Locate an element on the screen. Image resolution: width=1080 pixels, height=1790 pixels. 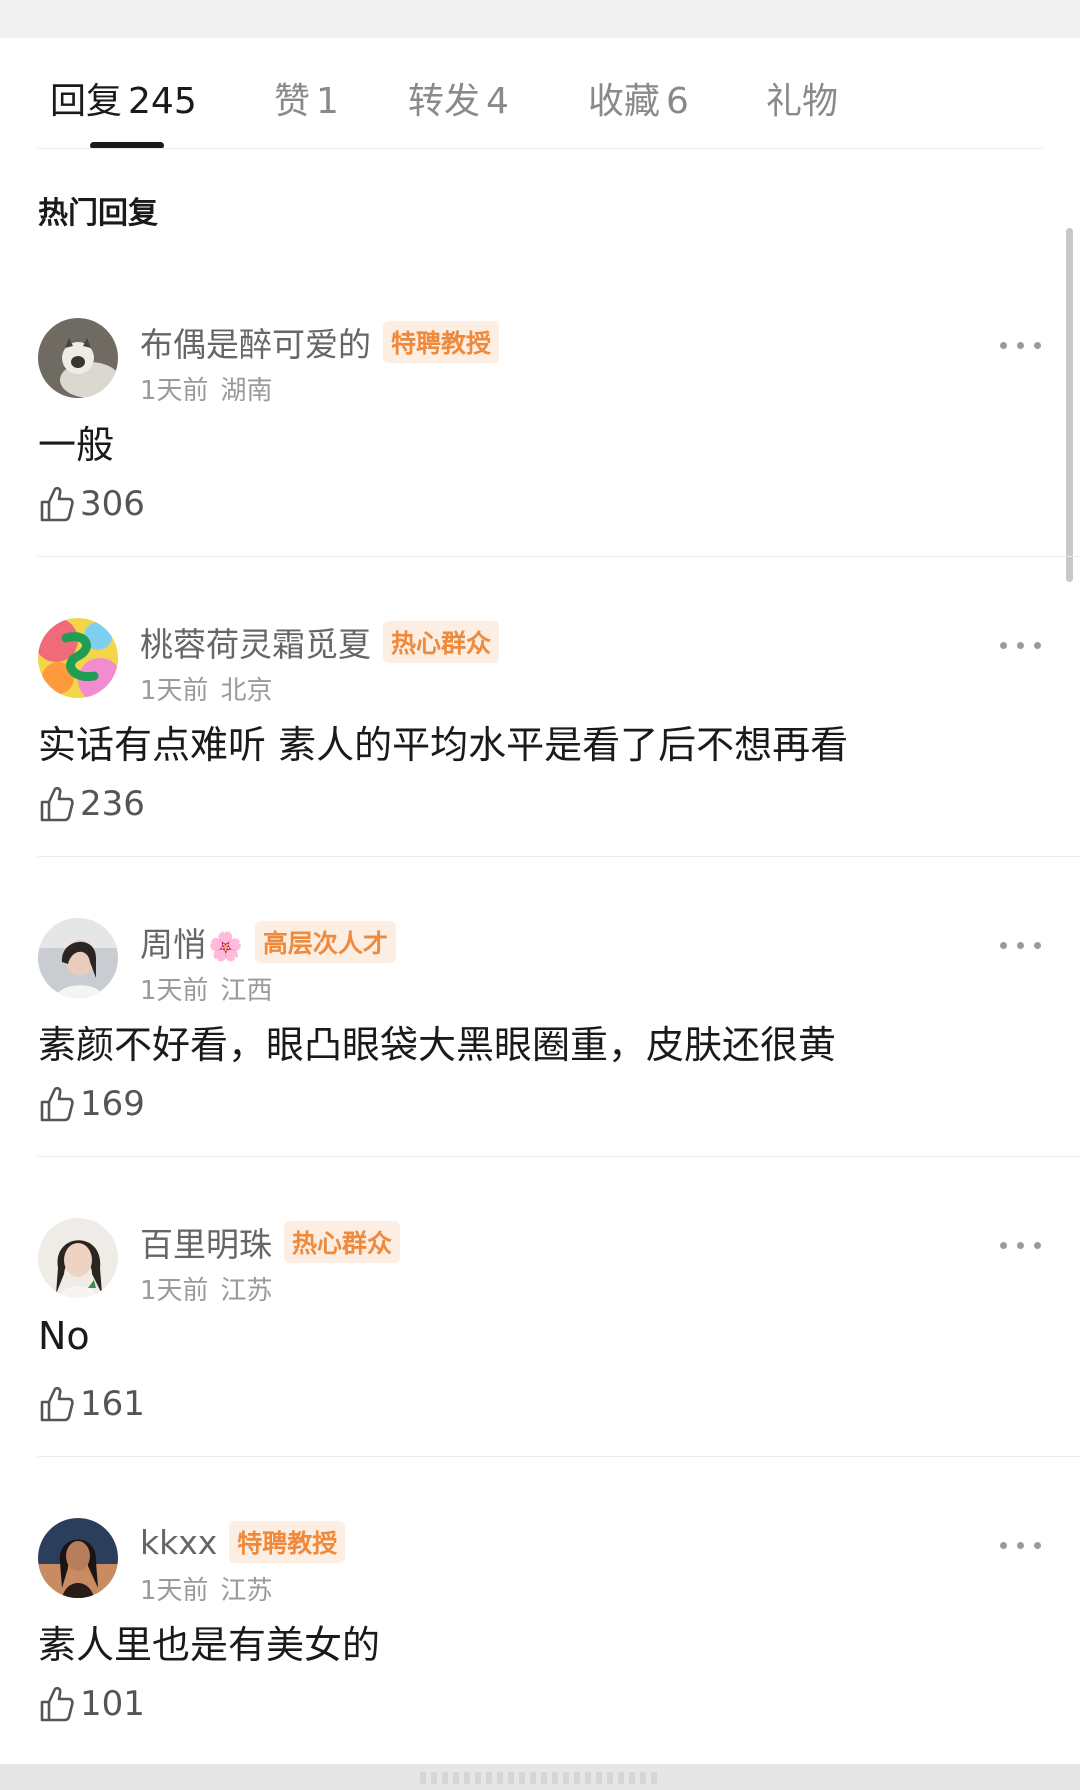
comment-text: 素人里也是有美女的 is located at coordinates (209, 1645).